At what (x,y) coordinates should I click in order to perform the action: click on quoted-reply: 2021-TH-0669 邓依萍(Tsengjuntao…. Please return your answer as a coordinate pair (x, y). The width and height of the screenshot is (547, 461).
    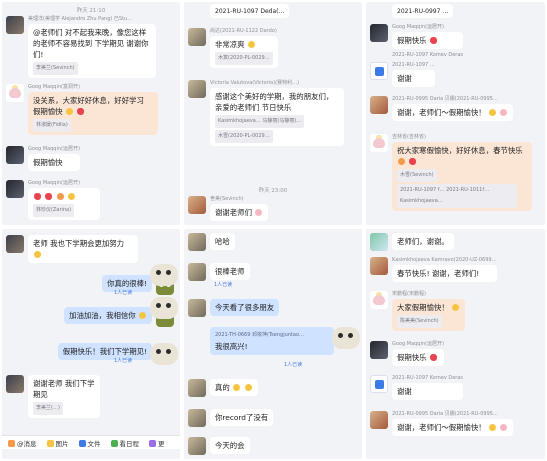
    Looking at the image, I should click on (272, 335).